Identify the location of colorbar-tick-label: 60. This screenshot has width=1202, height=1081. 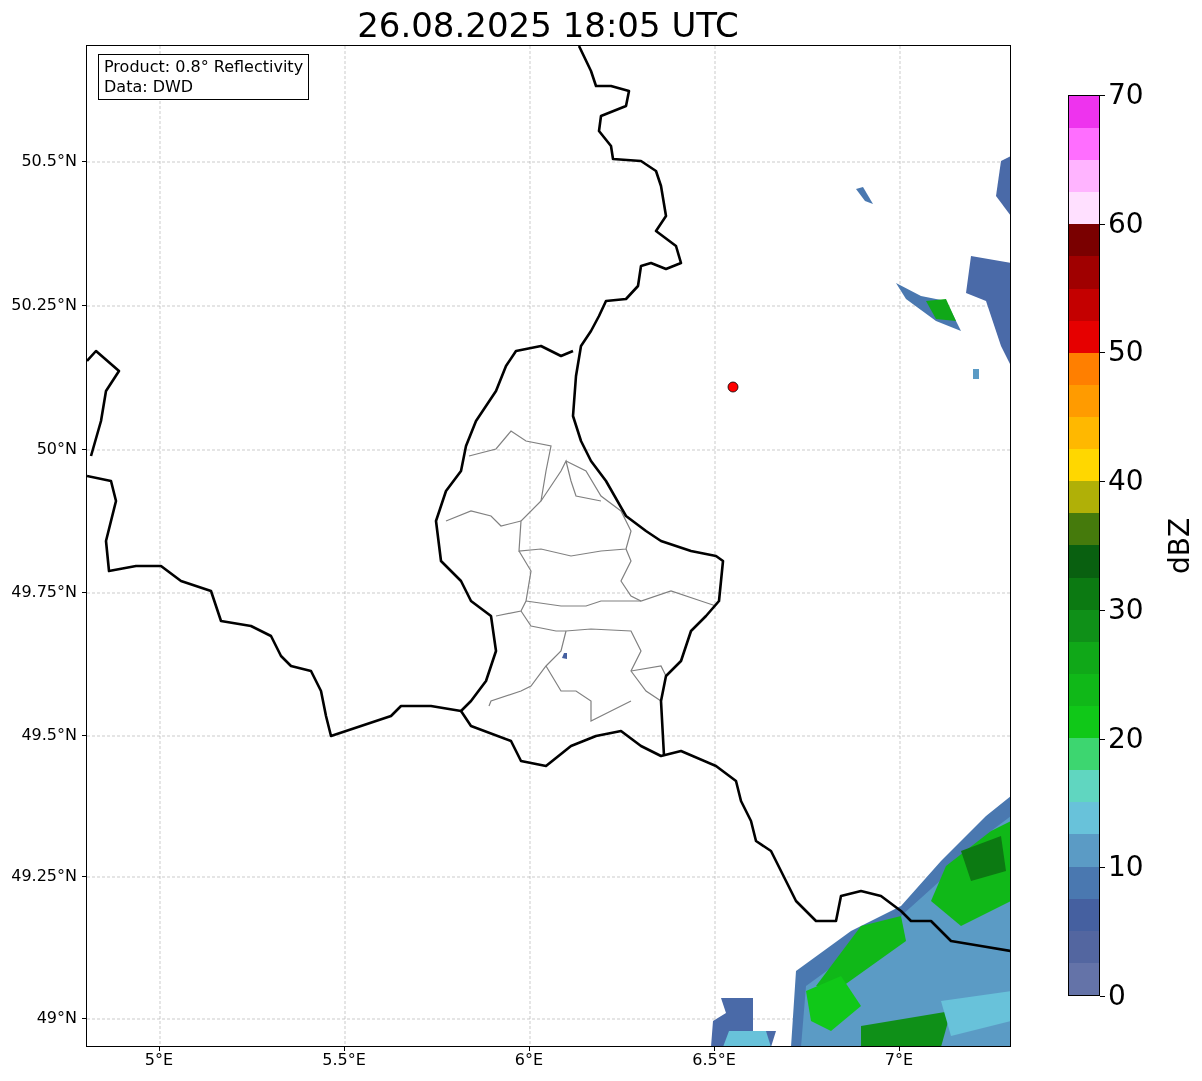
(1126, 223).